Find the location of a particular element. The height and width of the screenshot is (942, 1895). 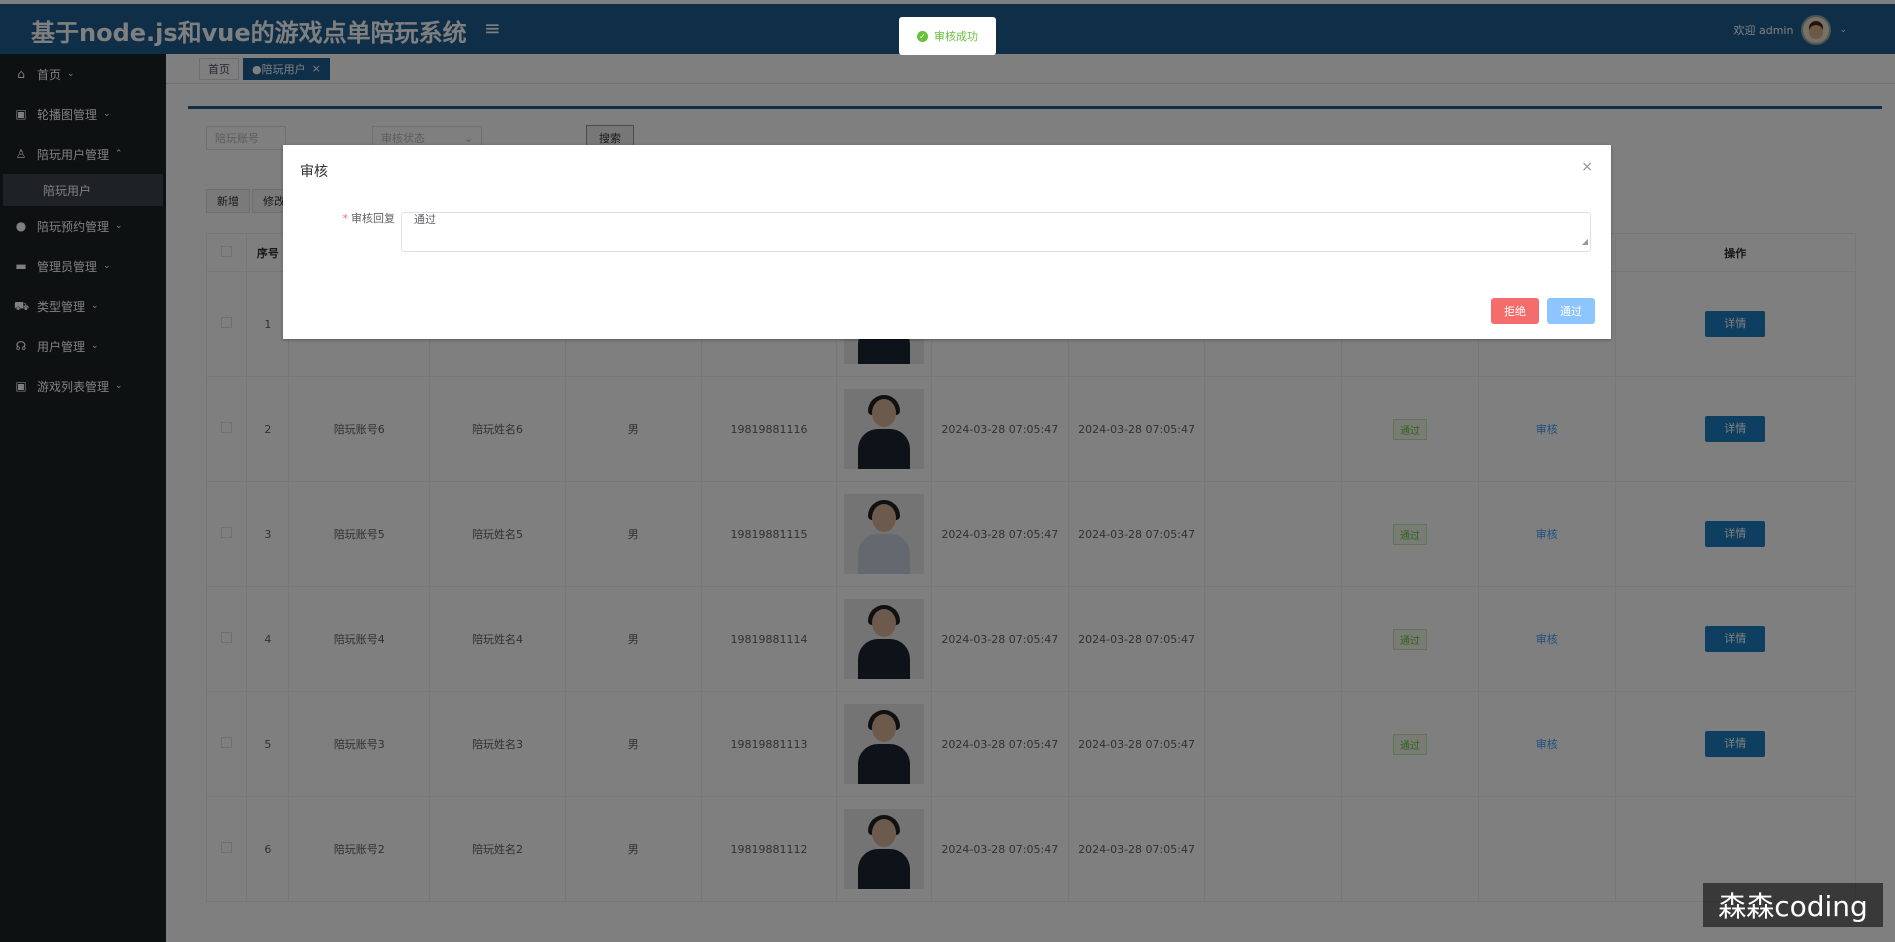

audit-reply-label: * 审核回复 is located at coordinates (364, 219).